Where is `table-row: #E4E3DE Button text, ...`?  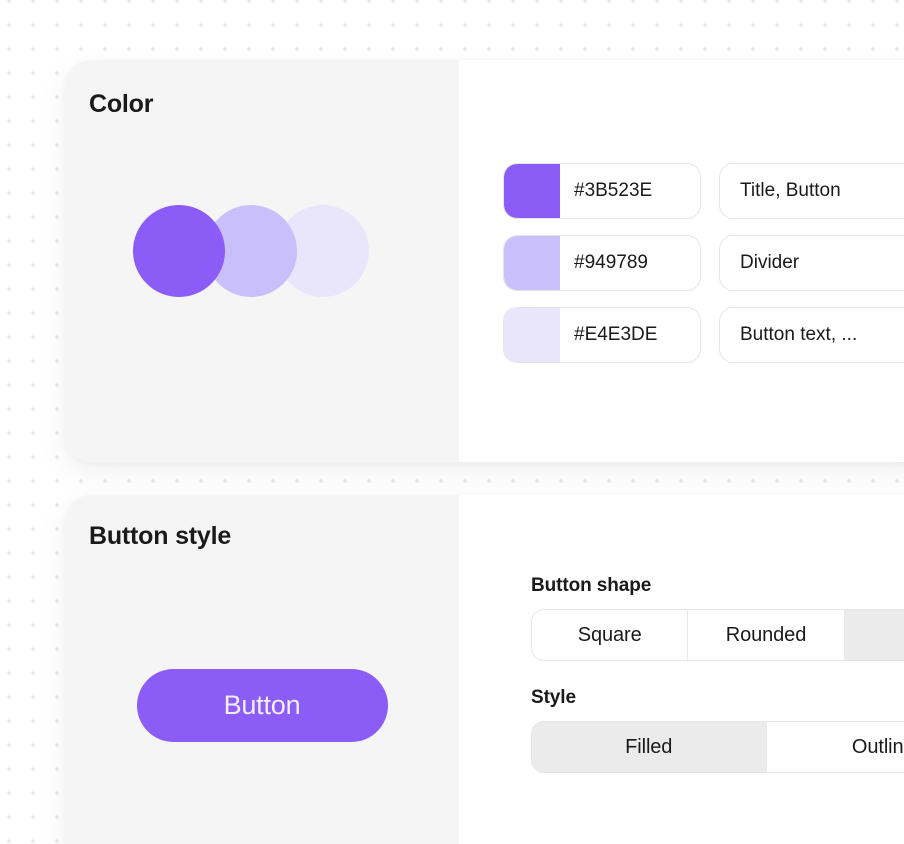
table-row: #E4E3DE Button text, ... is located at coordinates (703, 335).